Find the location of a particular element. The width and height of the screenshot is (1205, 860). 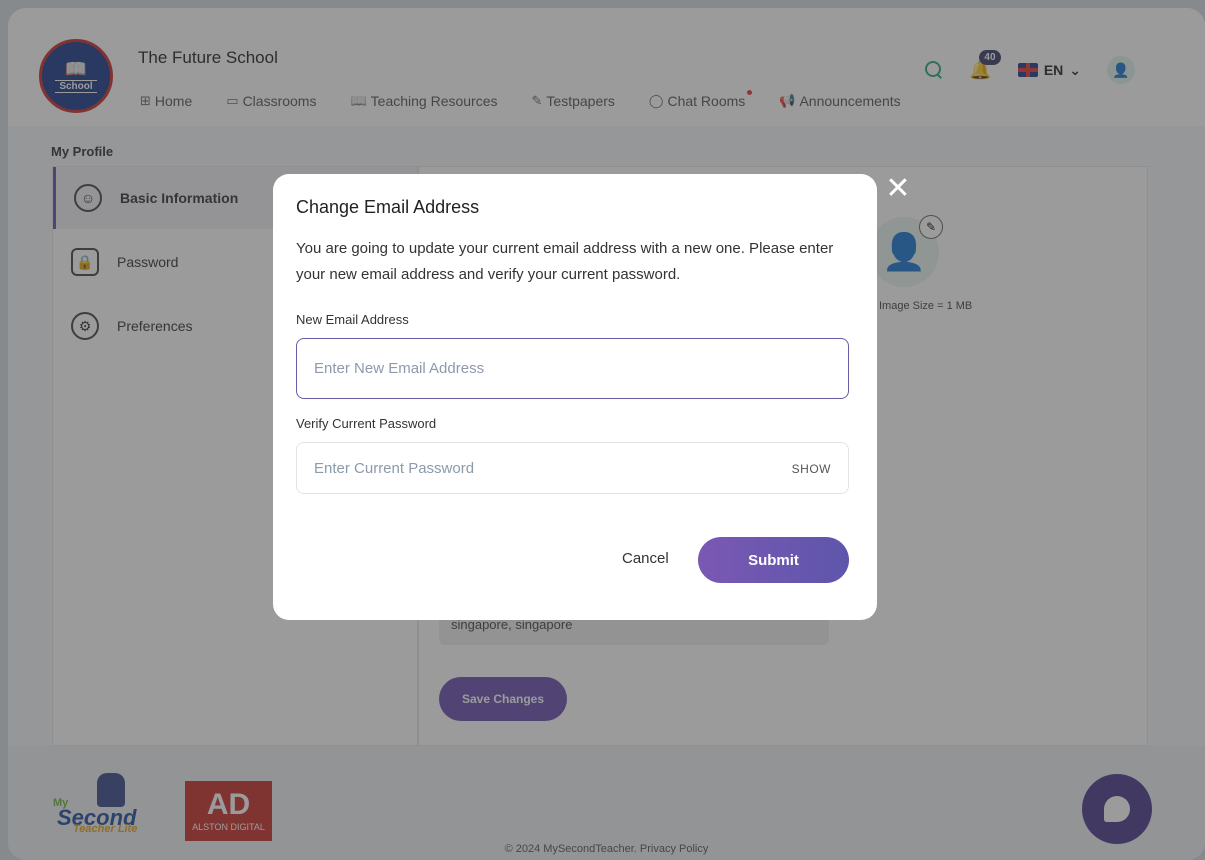

current-password-label: Verify Current Password is located at coordinates (366, 423).